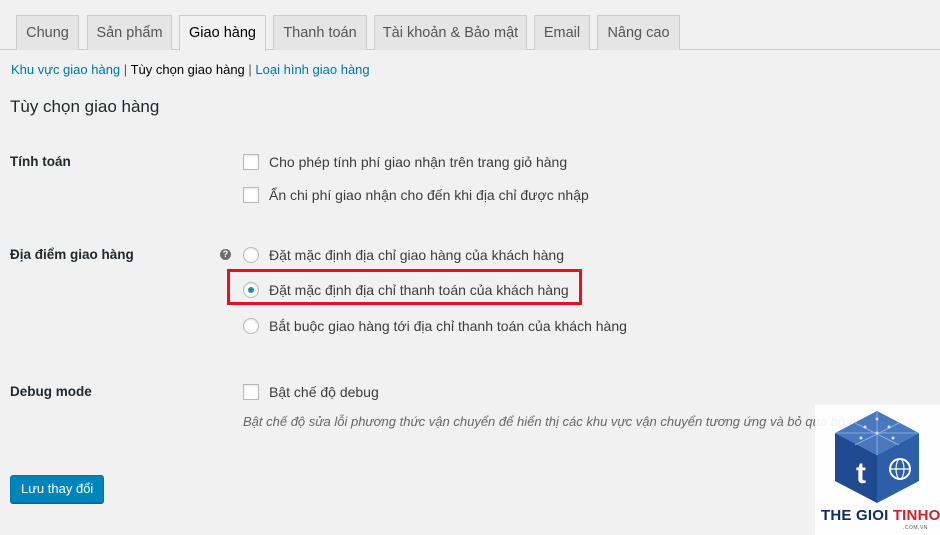  I want to click on calculations-label: Tính toán, so click(40, 161).